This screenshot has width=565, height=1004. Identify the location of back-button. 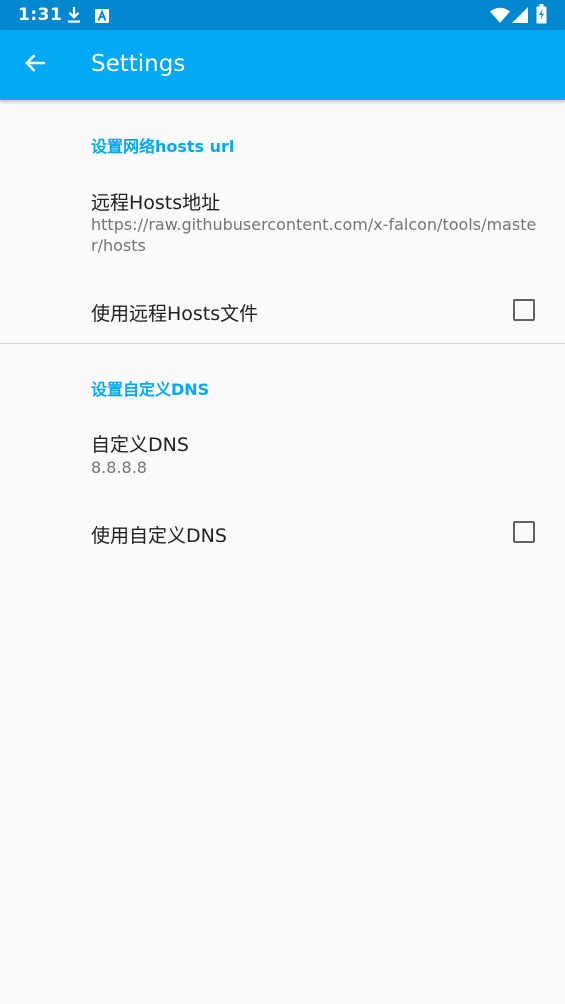
(35, 65).